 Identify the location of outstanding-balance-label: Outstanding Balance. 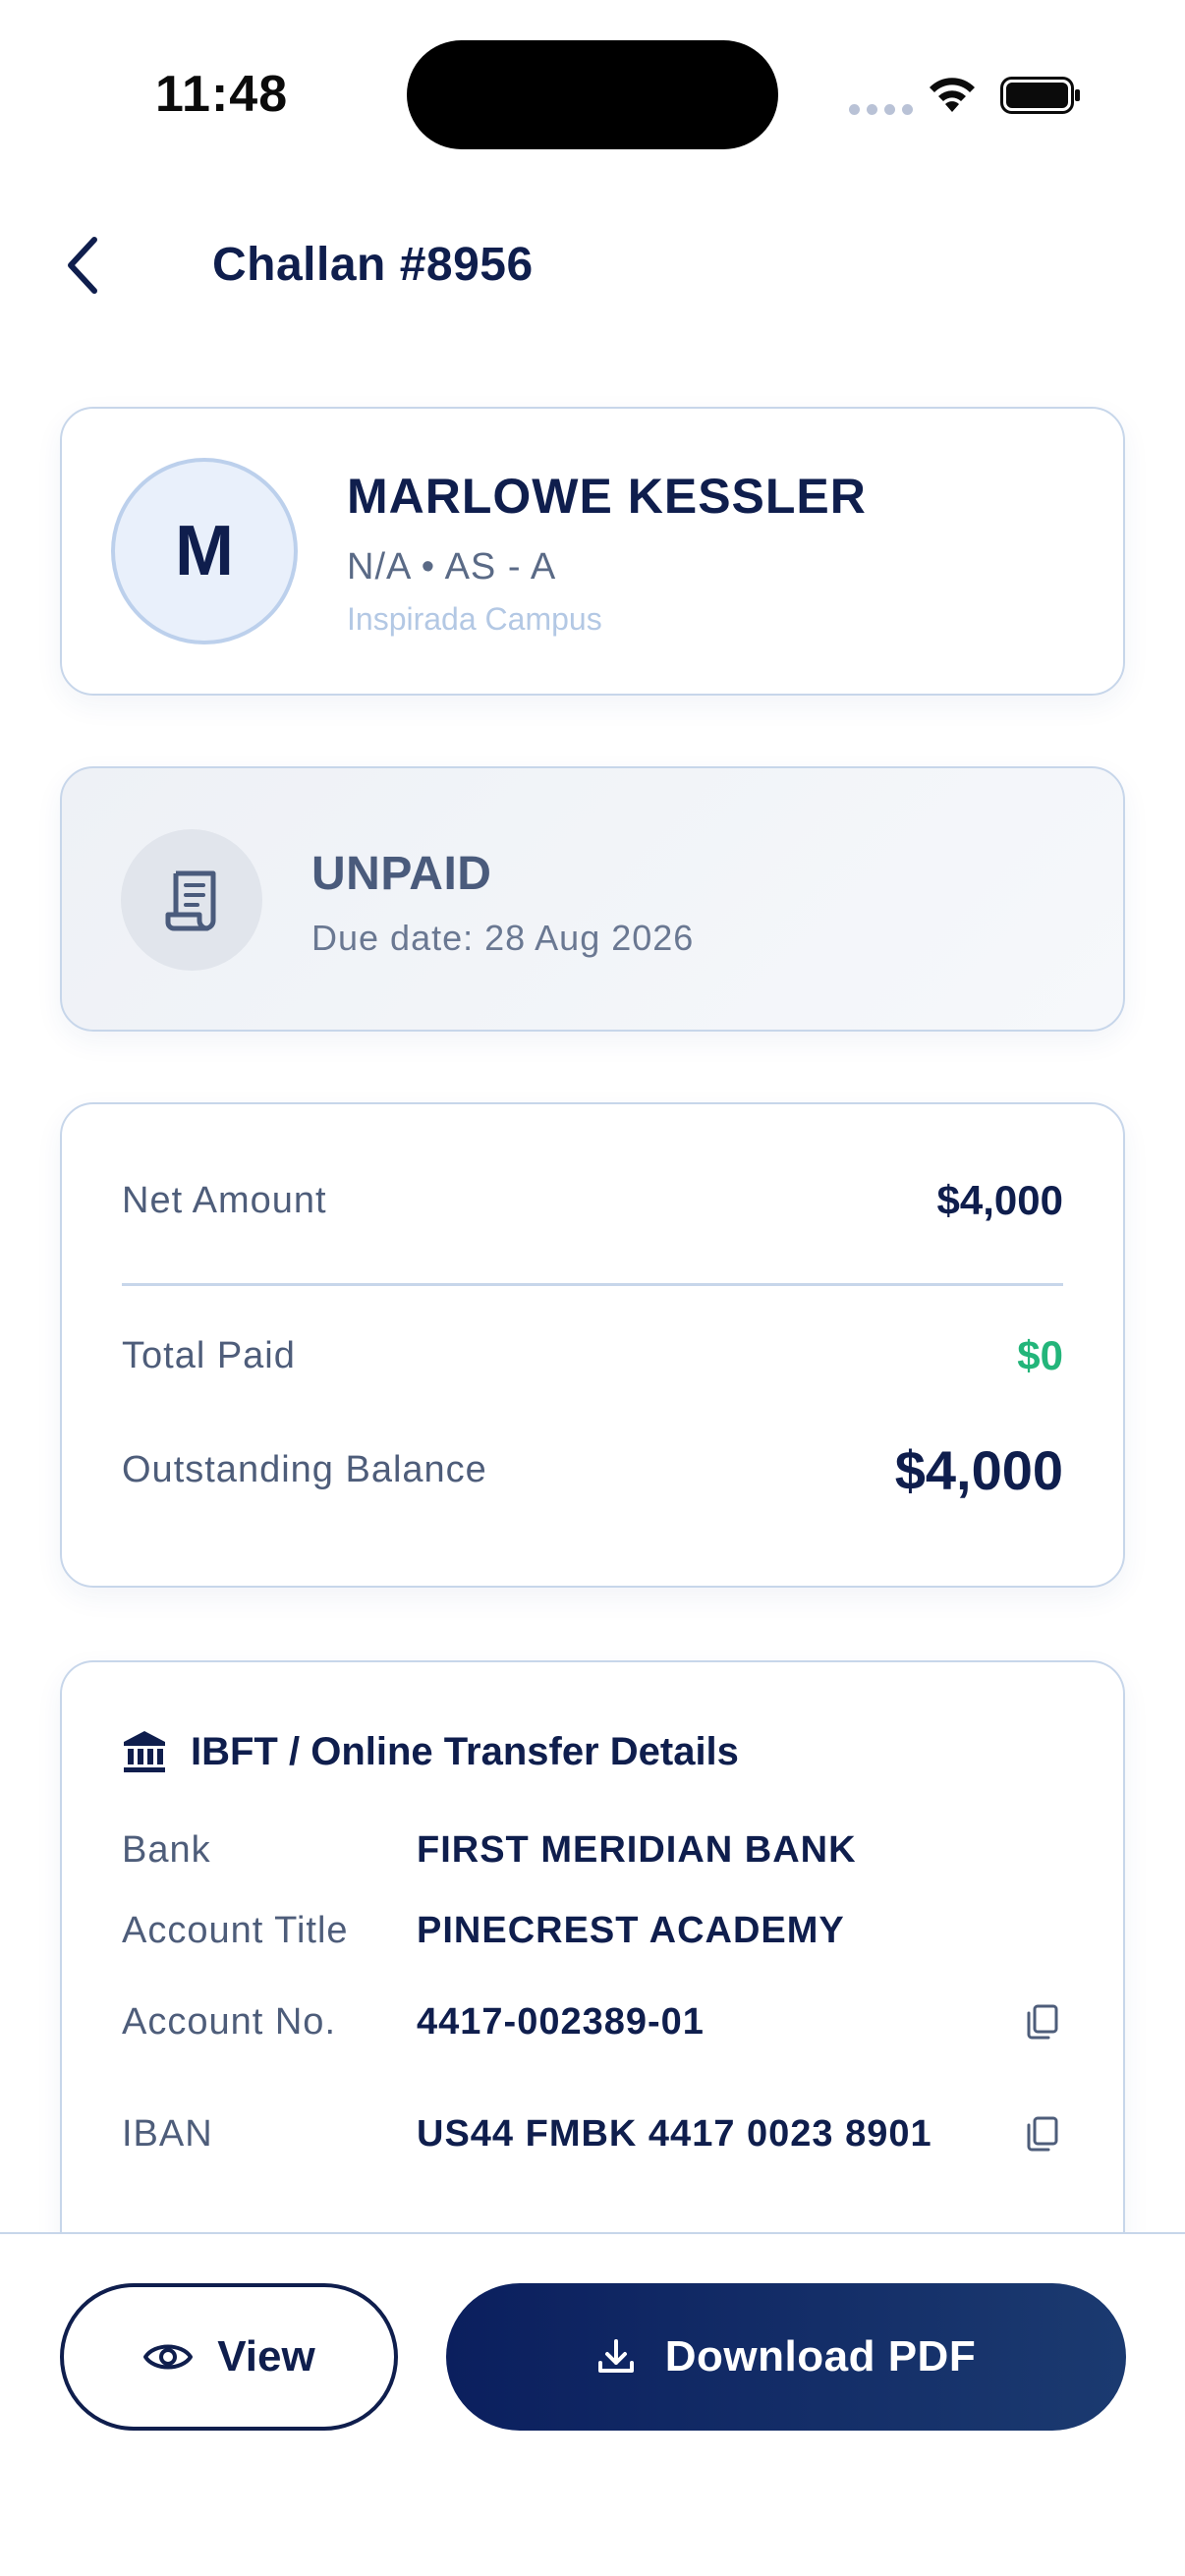
(305, 1469).